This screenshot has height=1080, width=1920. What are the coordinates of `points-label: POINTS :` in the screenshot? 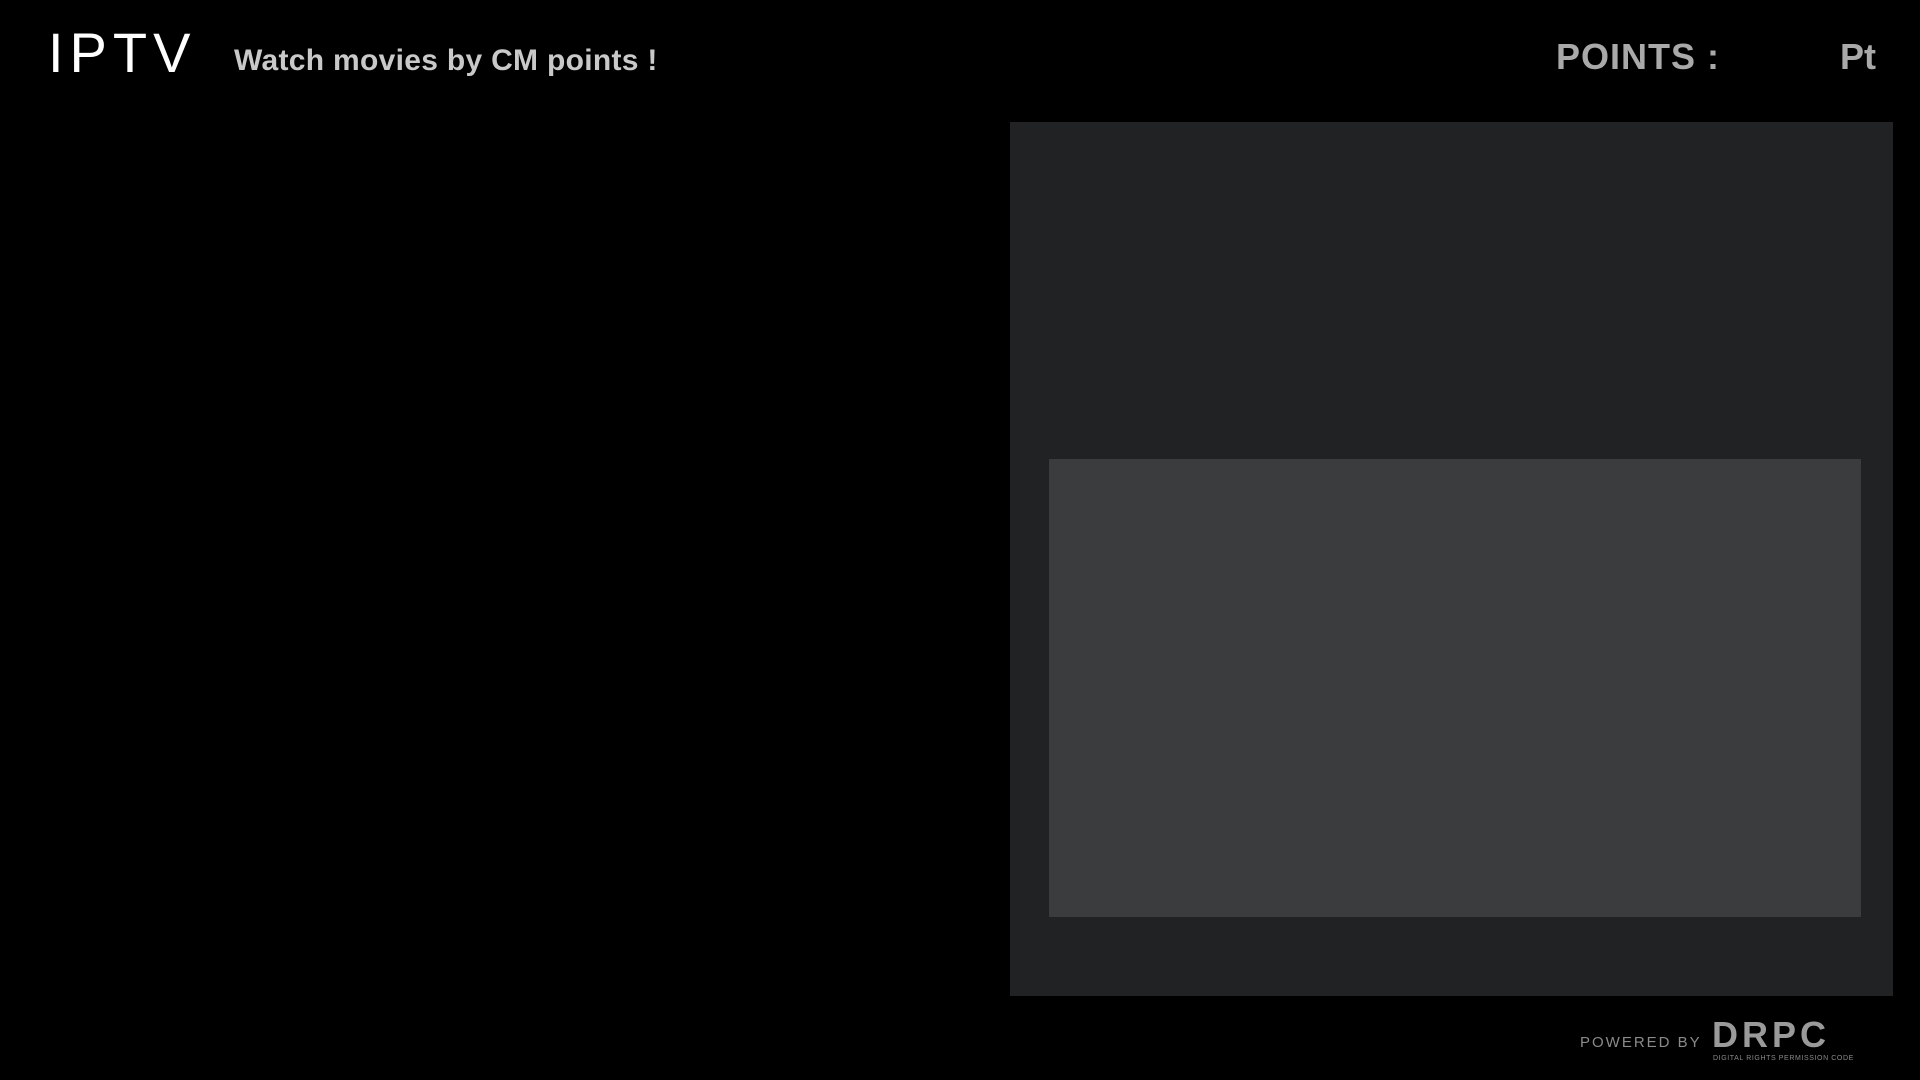 It's located at (1638, 56).